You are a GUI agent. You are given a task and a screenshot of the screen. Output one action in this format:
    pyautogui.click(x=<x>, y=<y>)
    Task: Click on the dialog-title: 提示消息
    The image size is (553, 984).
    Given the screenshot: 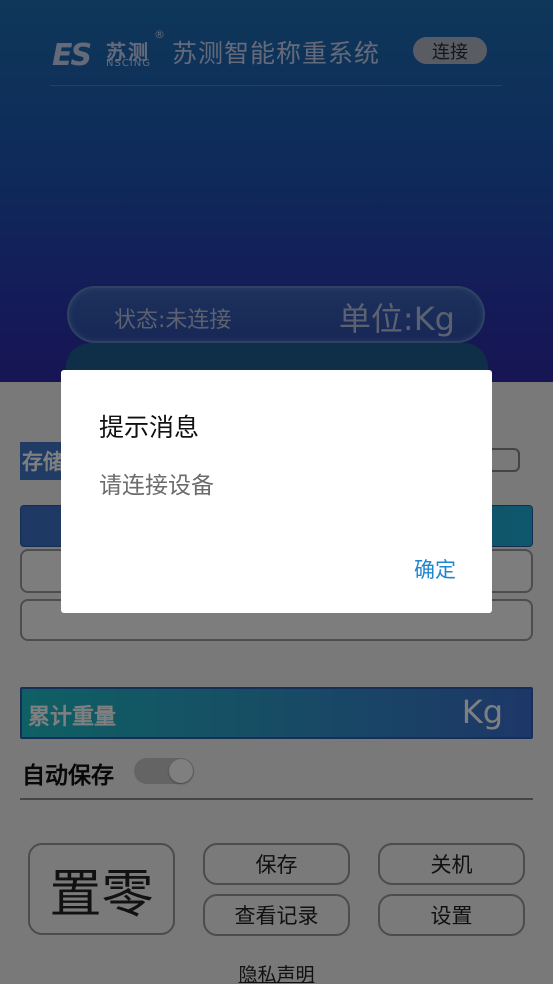 What is the action you would take?
    pyautogui.click(x=149, y=427)
    